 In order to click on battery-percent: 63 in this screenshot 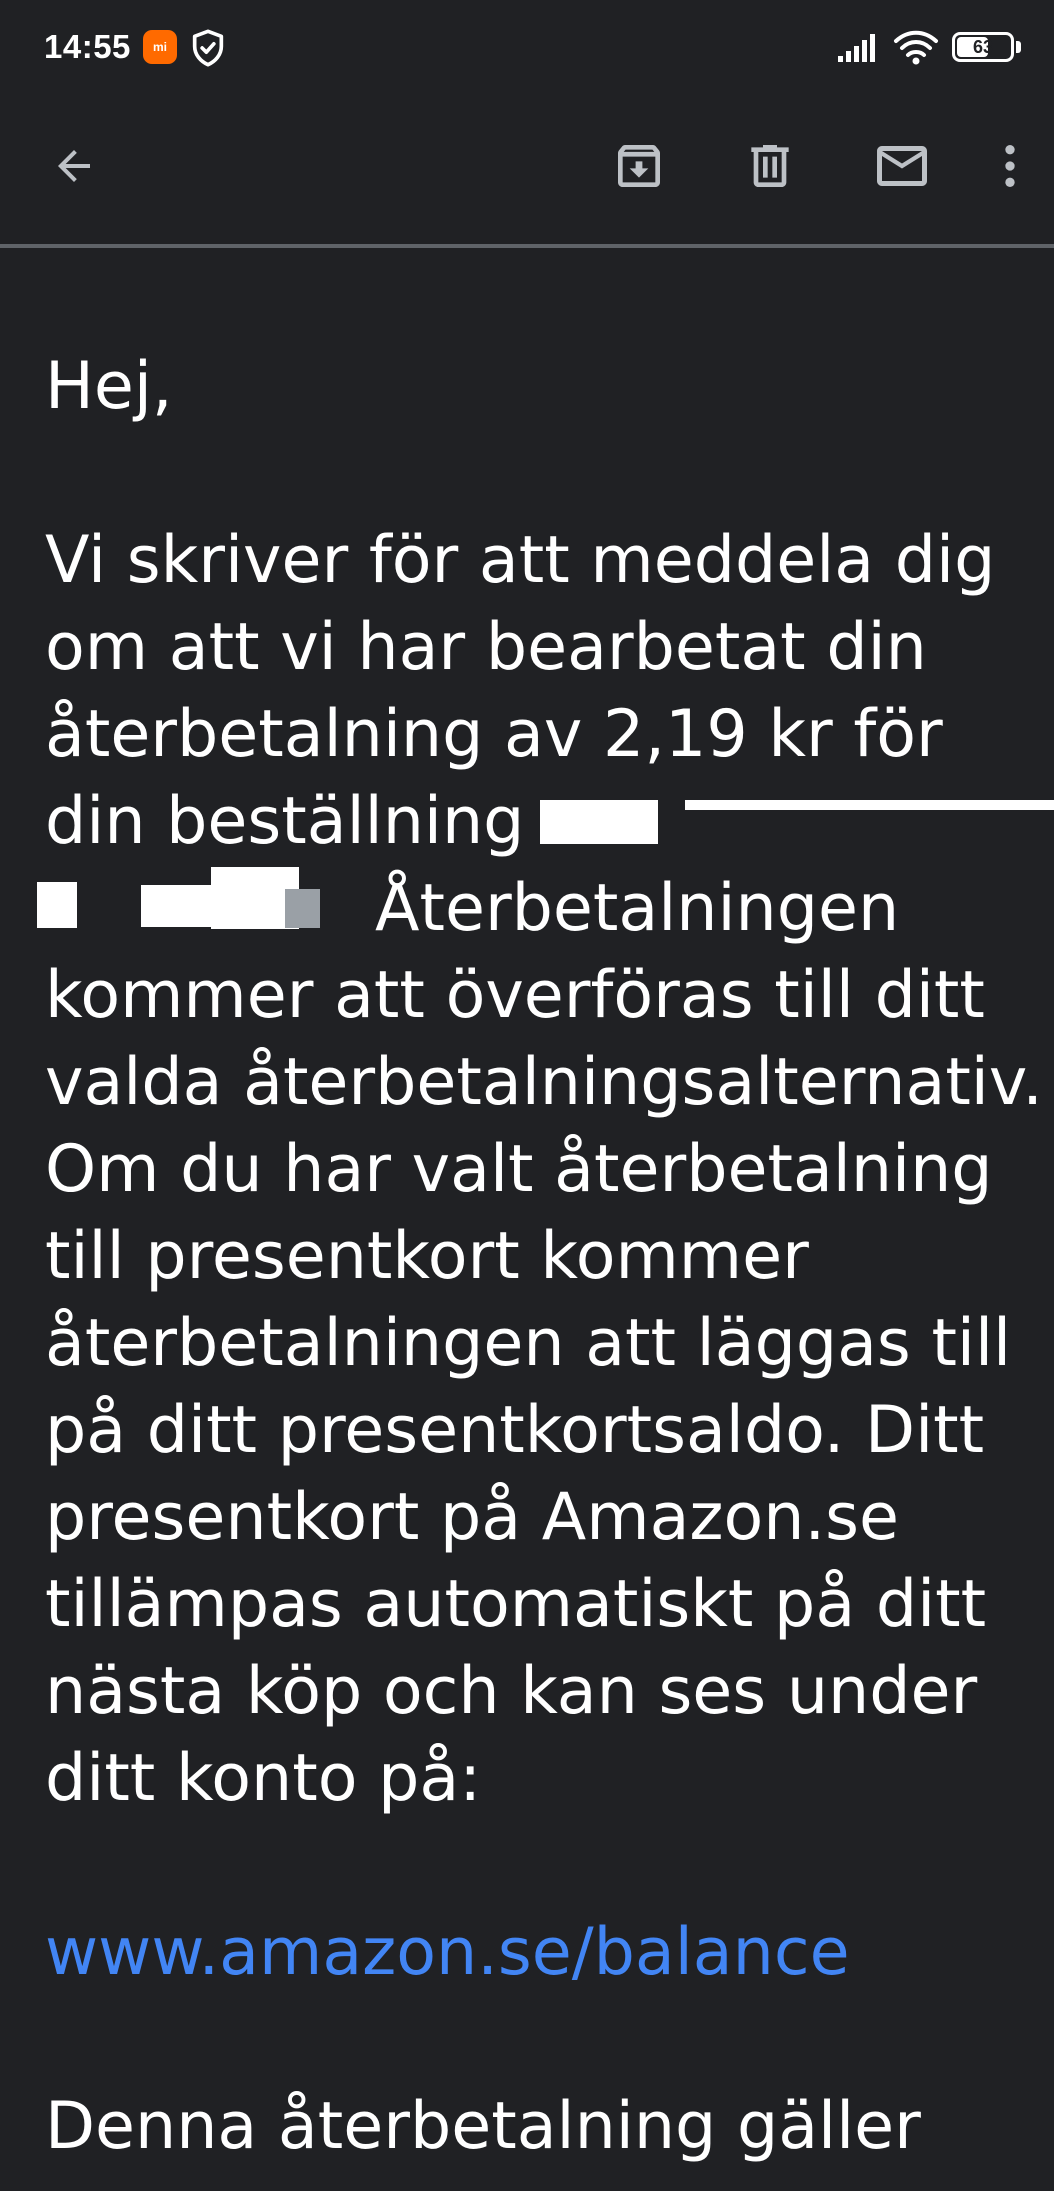, I will do `click(983, 47)`.